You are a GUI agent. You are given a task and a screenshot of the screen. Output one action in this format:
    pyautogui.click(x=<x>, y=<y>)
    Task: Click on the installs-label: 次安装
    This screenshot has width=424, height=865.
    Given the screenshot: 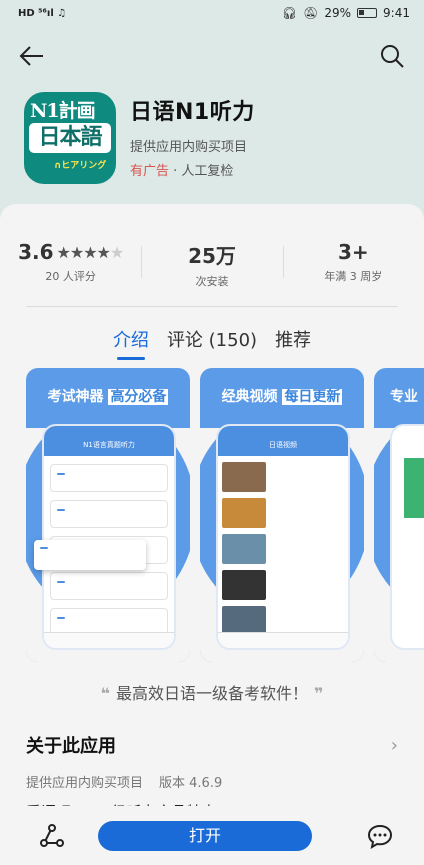 What is the action you would take?
    pyautogui.click(x=212, y=281)
    